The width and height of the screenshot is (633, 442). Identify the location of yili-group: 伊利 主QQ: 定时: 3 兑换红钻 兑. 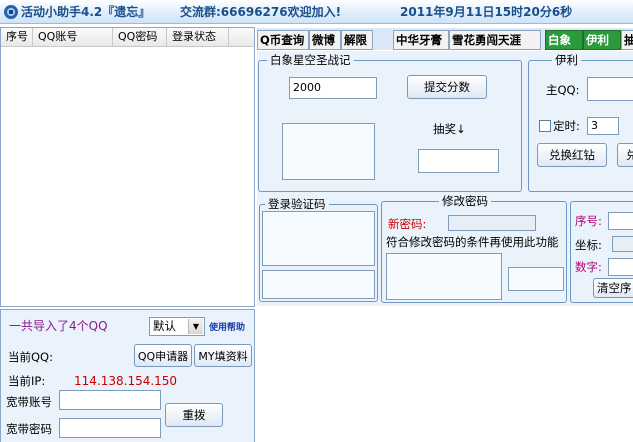
(580, 122).